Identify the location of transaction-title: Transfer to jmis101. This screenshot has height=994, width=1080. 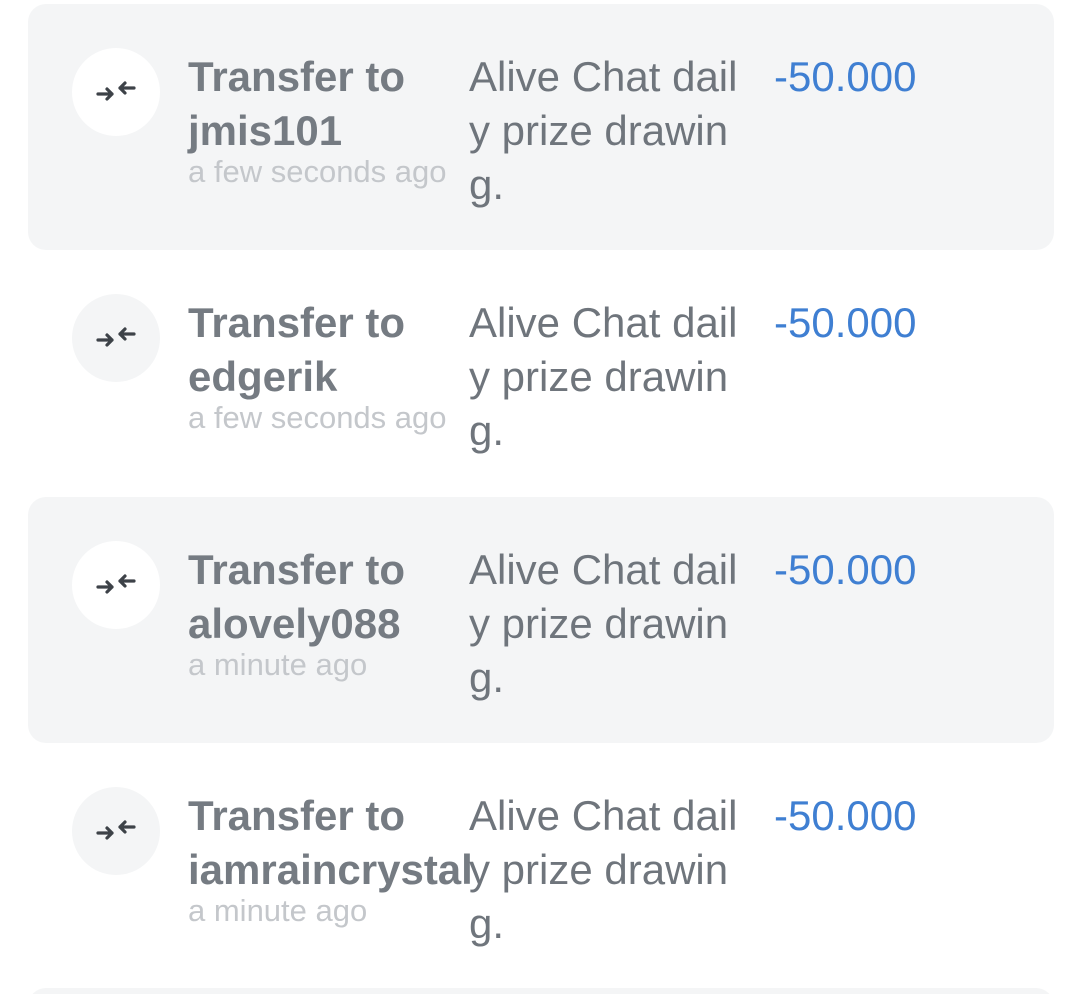
(330, 104).